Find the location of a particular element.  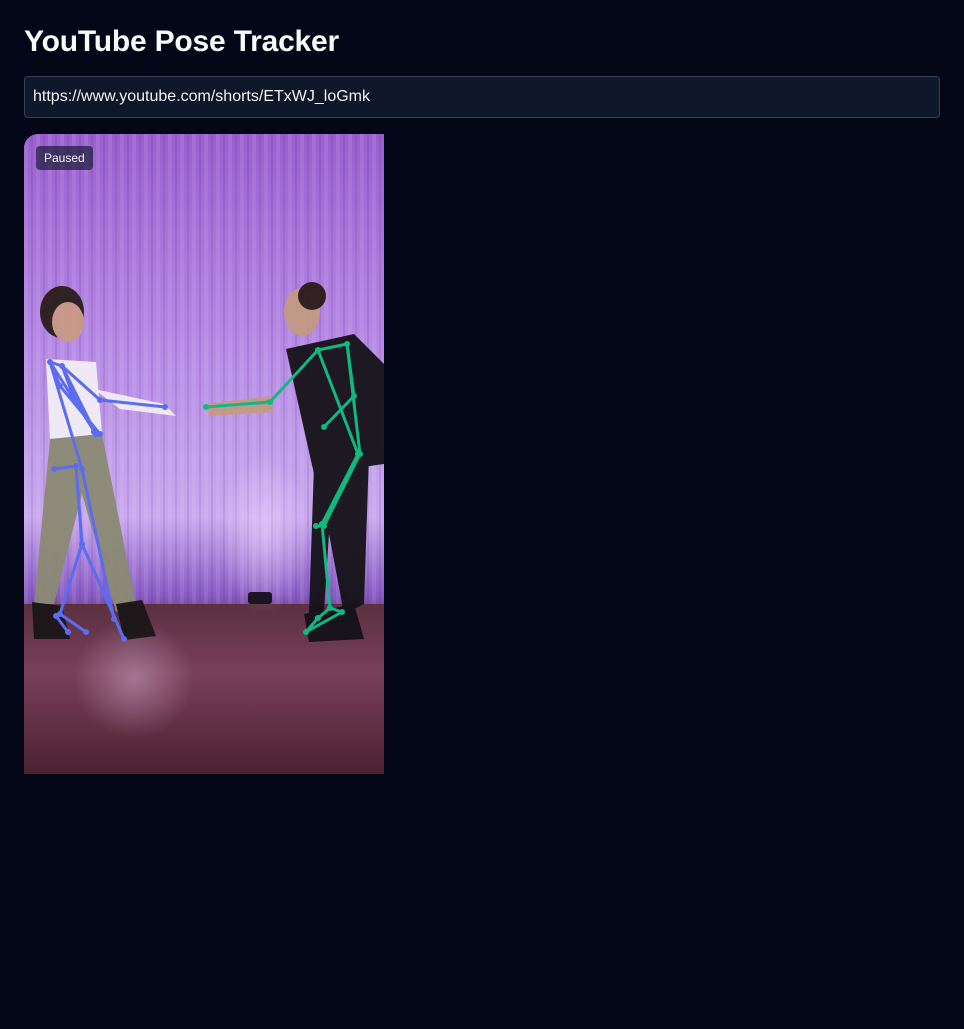

page-title: YouTube Pose Tracker is located at coordinates (181, 41).